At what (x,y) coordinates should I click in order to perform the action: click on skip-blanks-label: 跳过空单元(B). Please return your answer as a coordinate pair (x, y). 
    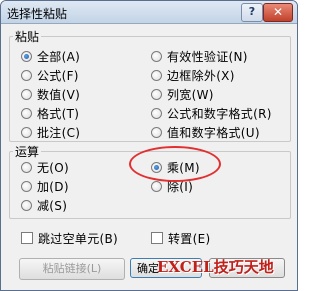
    Looking at the image, I should click on (78, 238).